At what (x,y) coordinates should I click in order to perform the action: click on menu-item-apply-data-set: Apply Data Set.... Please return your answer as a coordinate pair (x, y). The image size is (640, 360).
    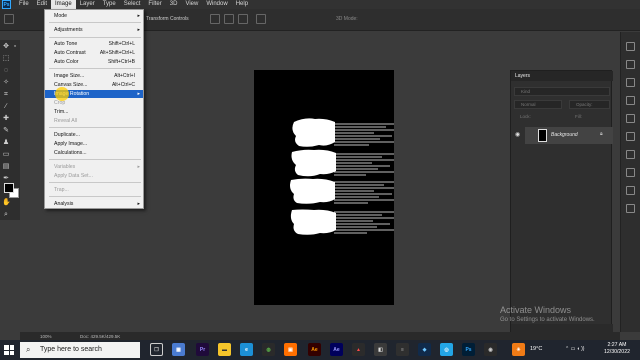
    Looking at the image, I should click on (94, 176).